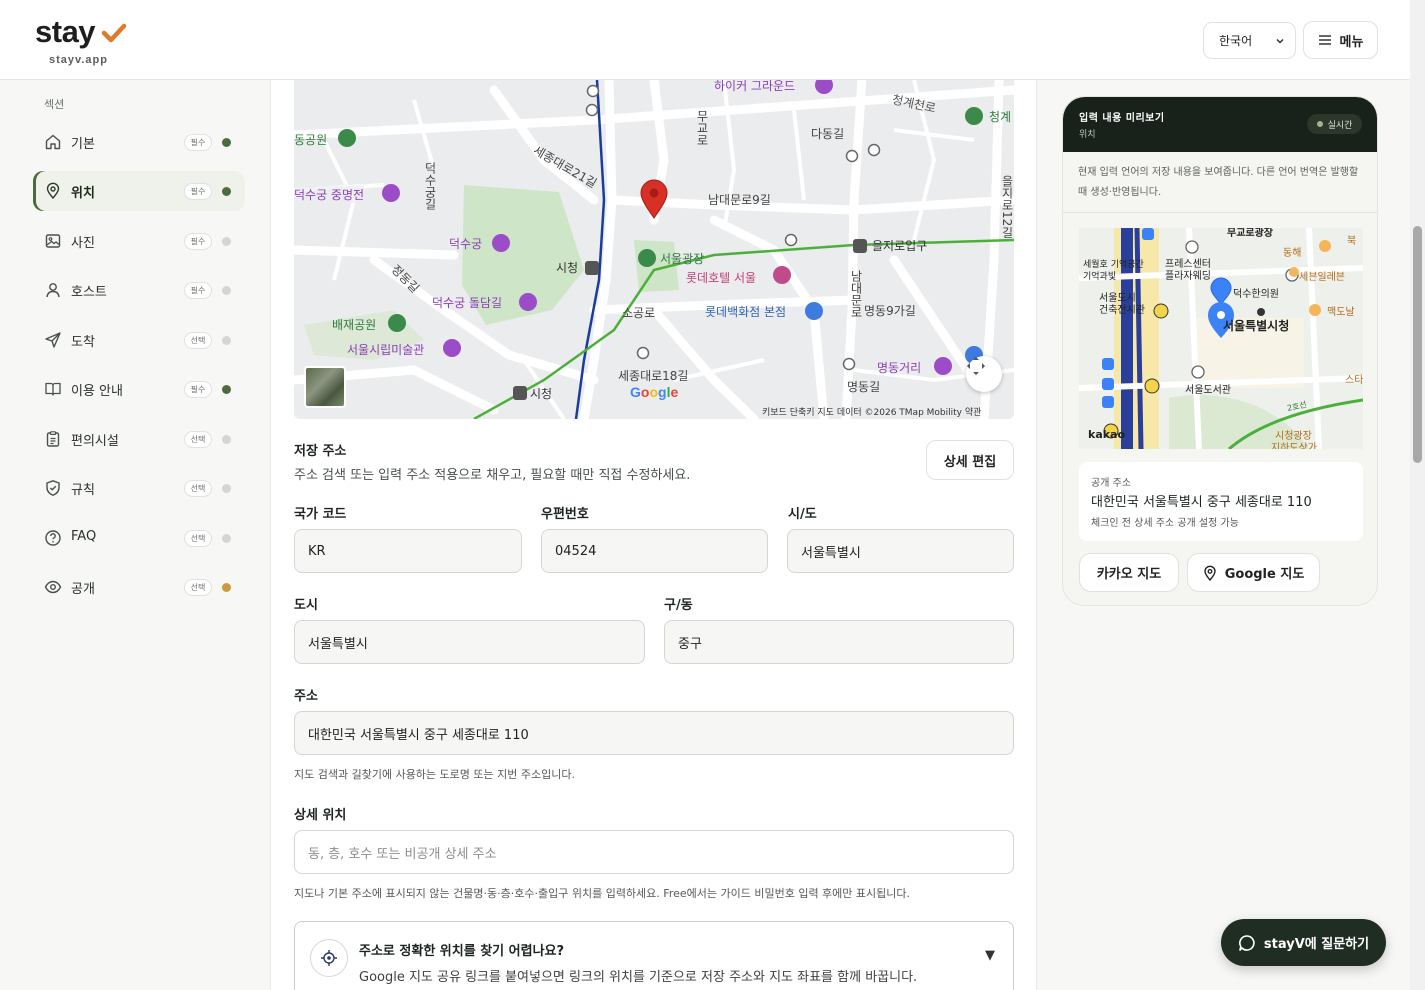  Describe the element at coordinates (325, 387) in the screenshot. I see `satellite-toggle` at that location.